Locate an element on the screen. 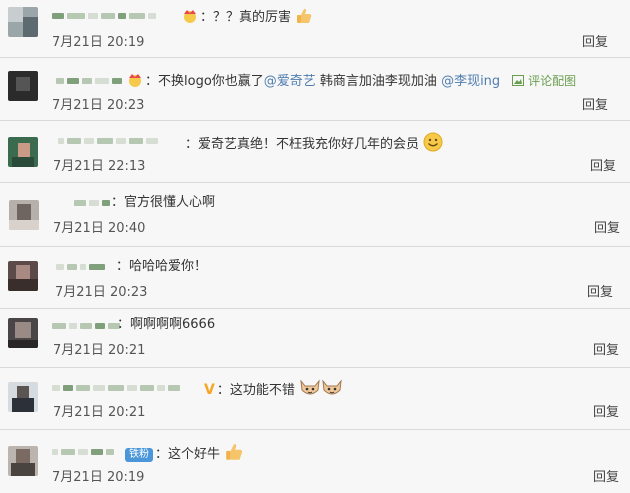 The width and height of the screenshot is (630, 493). comment-item: 铁粉 ：这个好牛 7月21日 20:19 回复 is located at coordinates (315, 461).